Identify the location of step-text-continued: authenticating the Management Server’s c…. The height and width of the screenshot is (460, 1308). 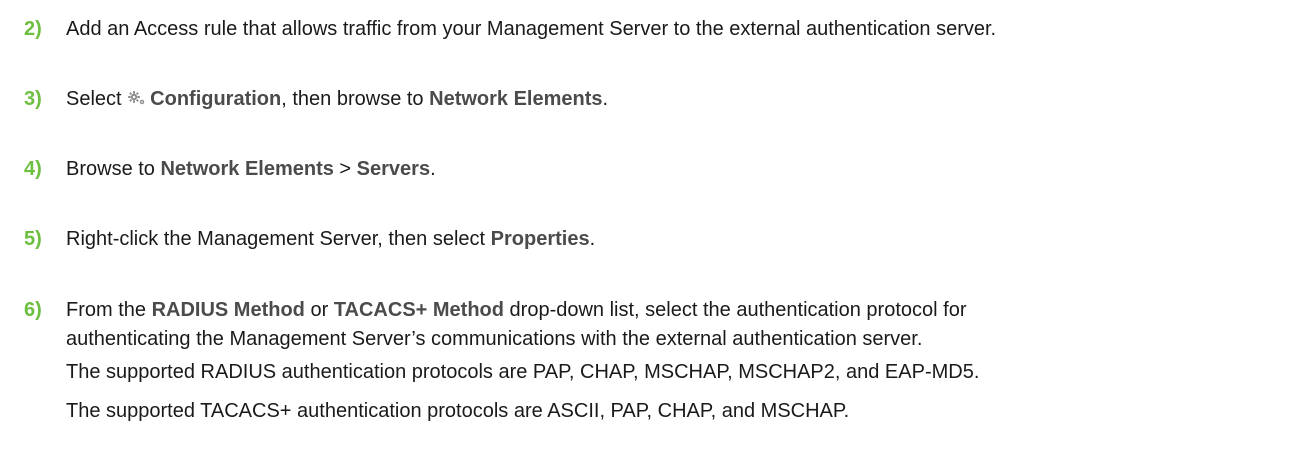
(494, 339).